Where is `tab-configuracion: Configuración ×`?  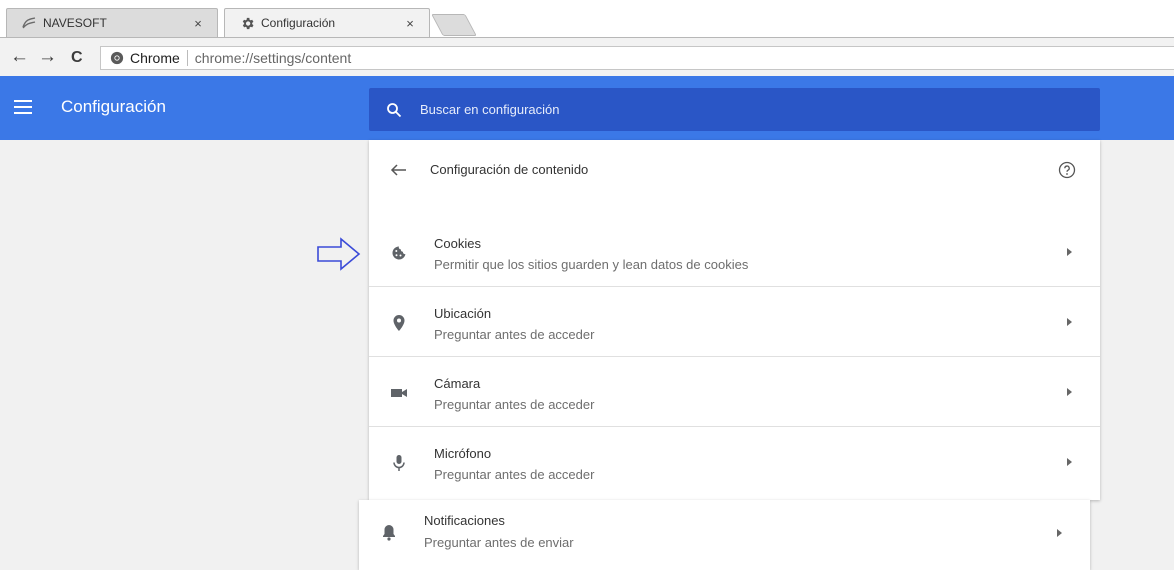
tab-configuracion: Configuración × is located at coordinates (327, 22).